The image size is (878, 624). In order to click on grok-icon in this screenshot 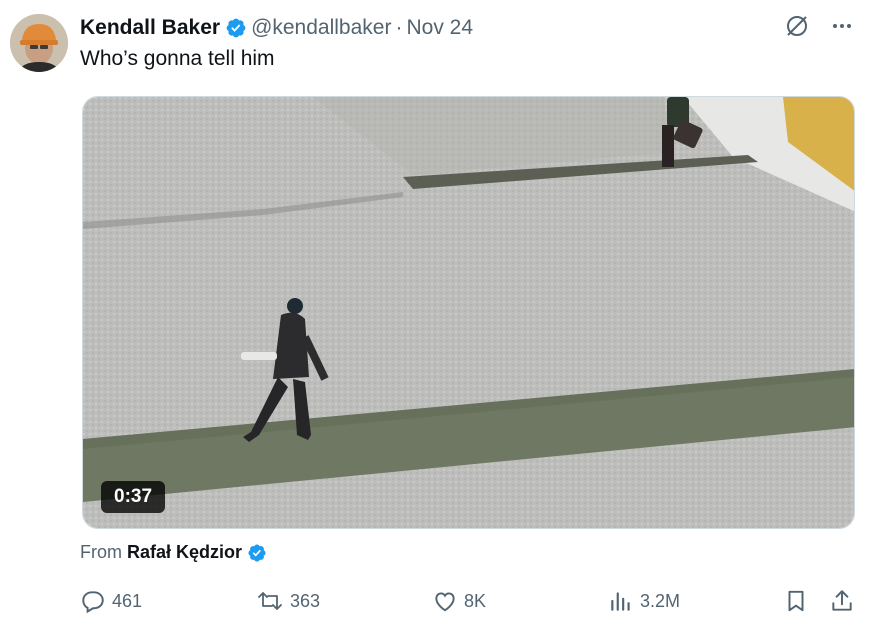, I will do `click(797, 28)`.